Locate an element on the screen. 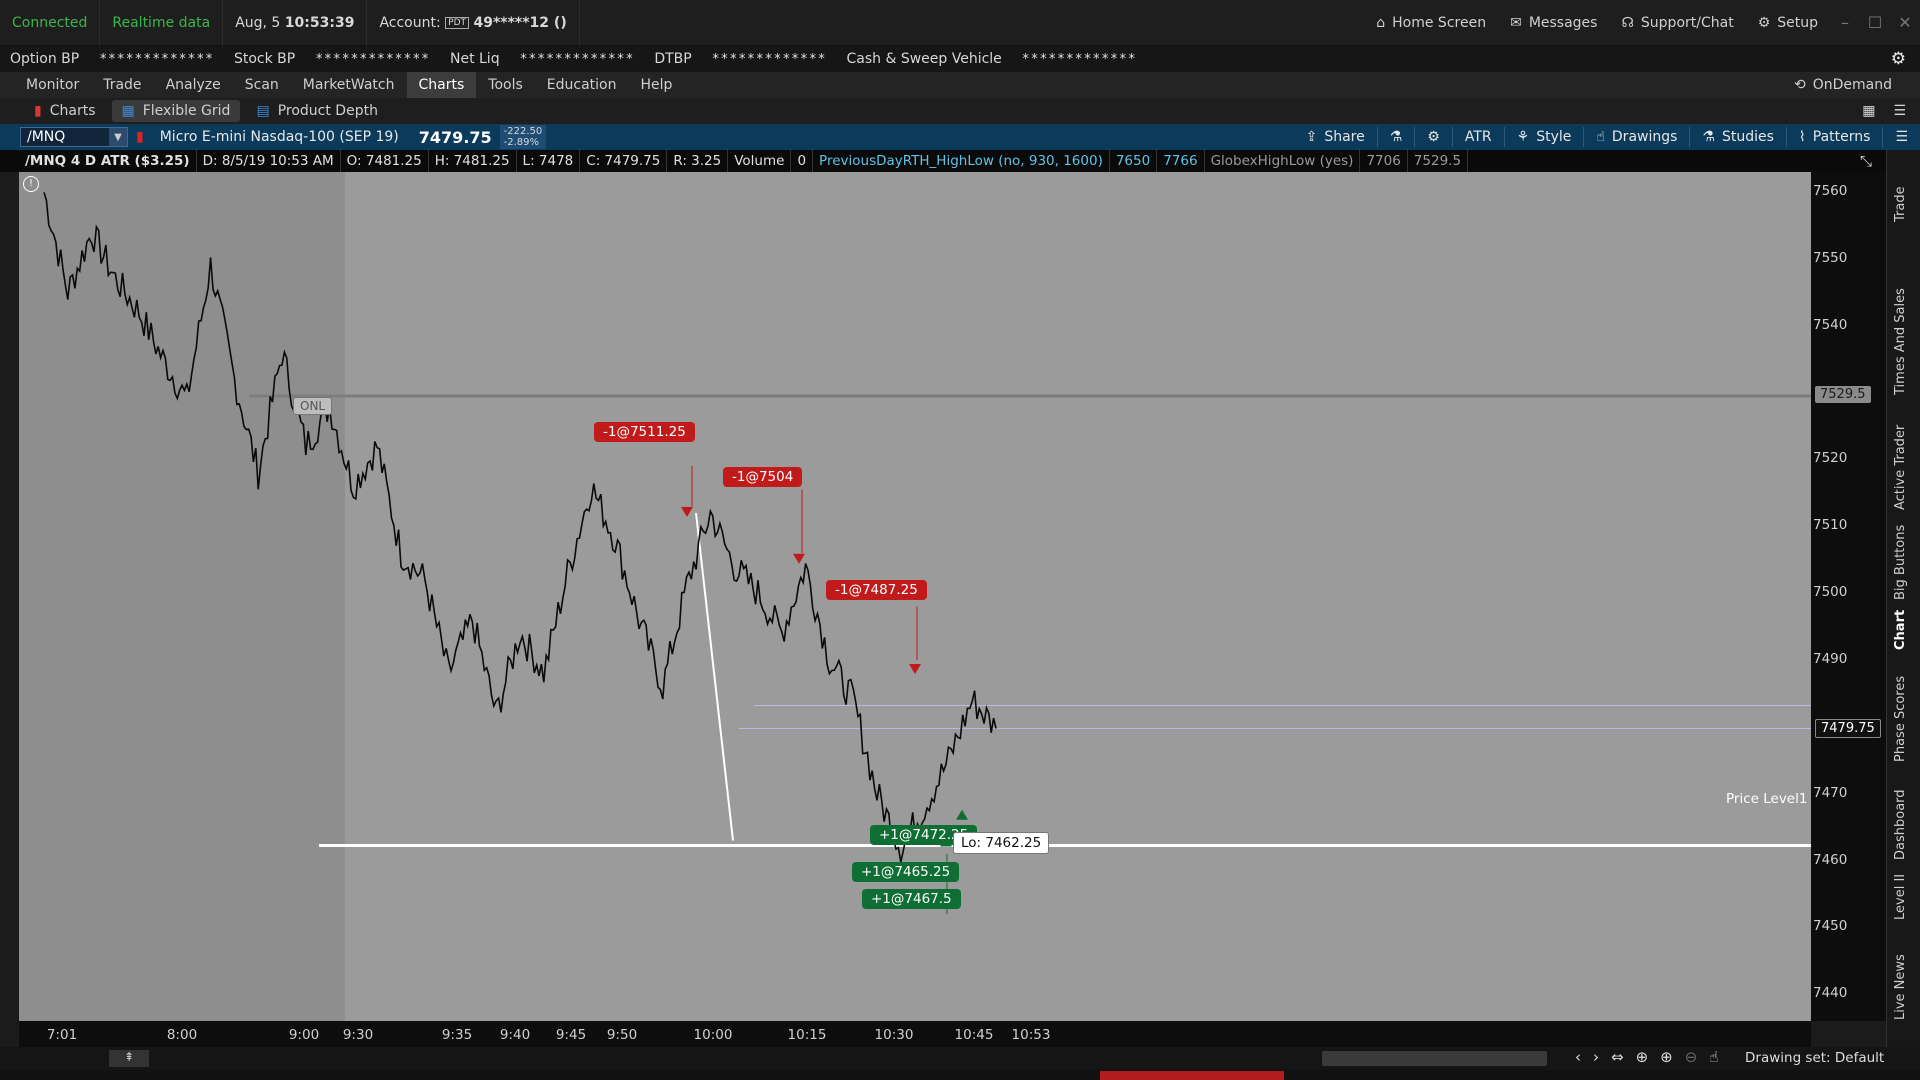  menu-help: Help is located at coordinates (656, 85).